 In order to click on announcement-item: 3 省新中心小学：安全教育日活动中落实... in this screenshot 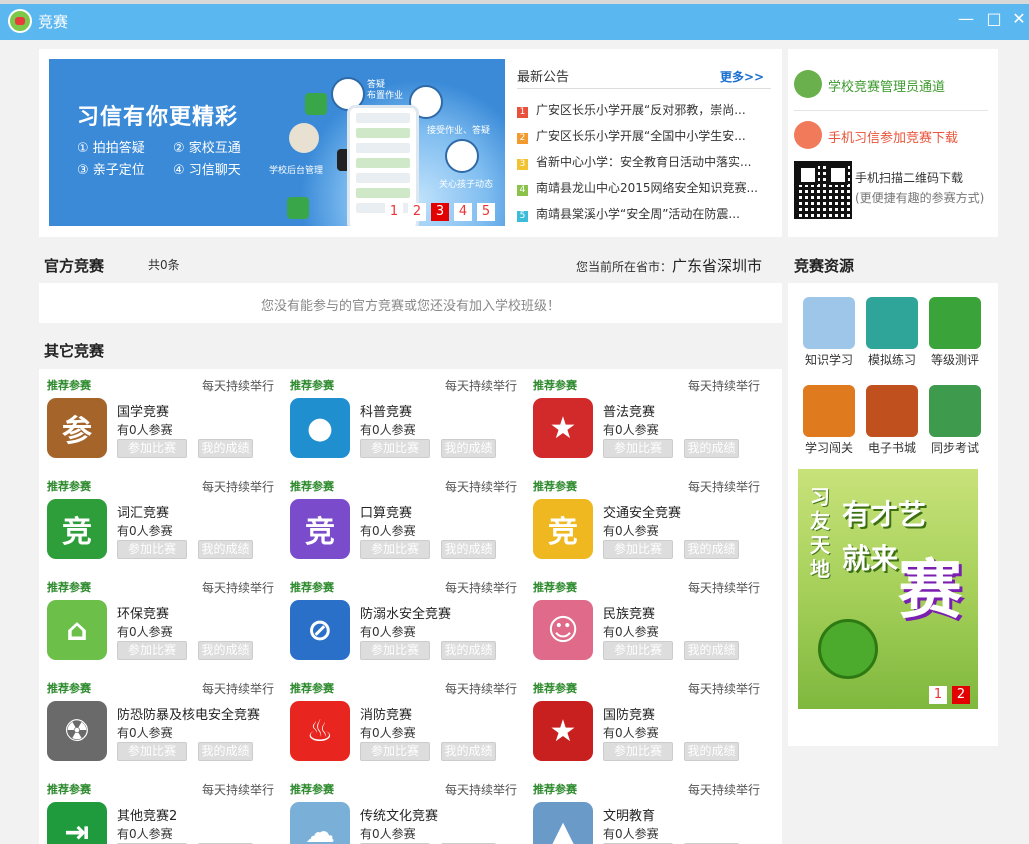, I will do `click(642, 162)`.